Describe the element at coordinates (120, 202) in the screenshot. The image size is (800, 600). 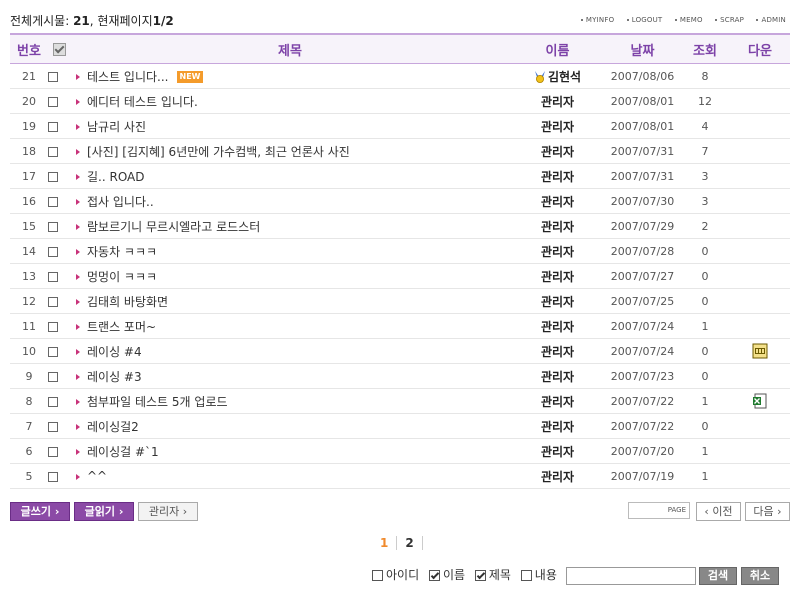
I see `post-title-link: 접사 입니다..` at that location.